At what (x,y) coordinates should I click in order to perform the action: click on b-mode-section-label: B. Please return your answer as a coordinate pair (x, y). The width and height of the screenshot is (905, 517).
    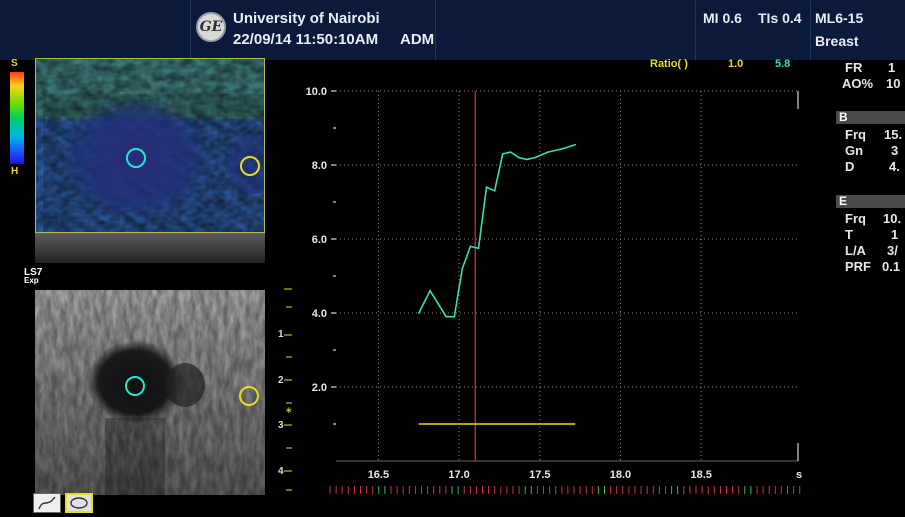
    Looking at the image, I should click on (843, 117).